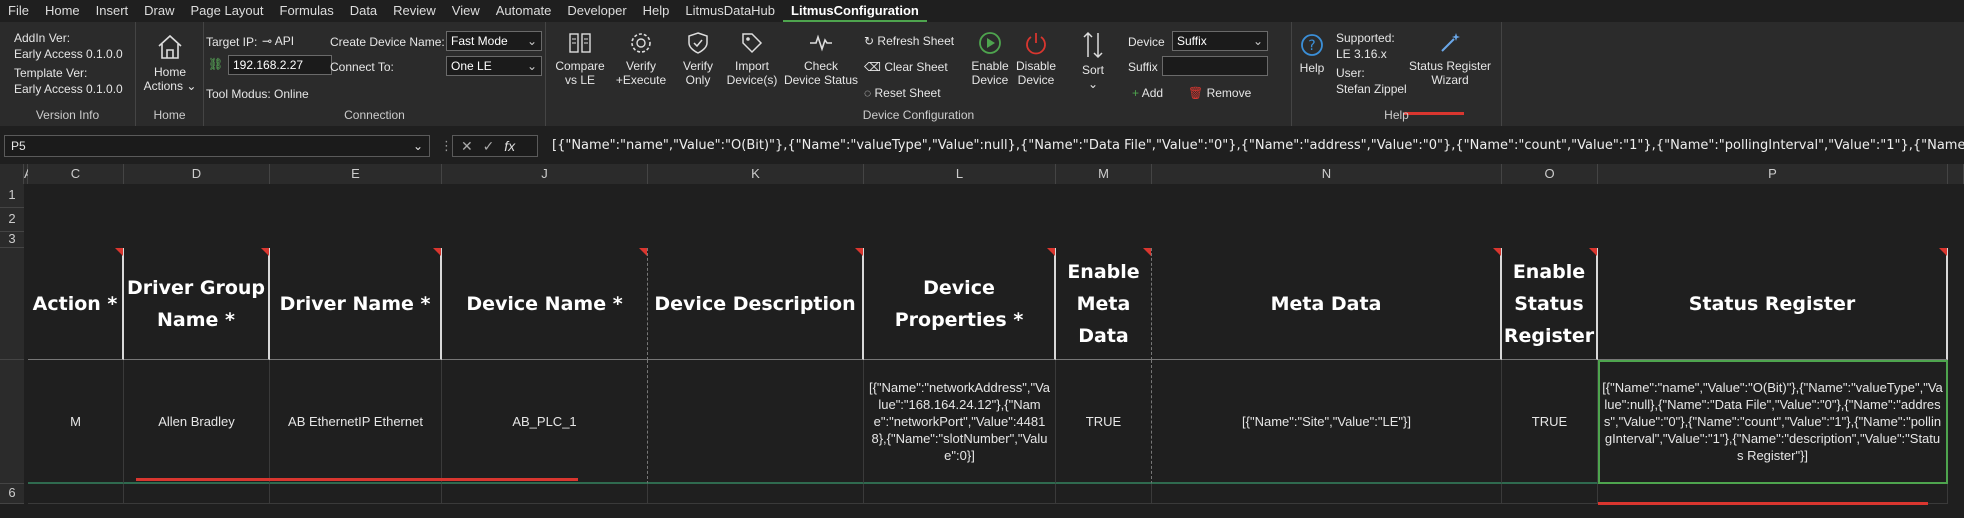 The height and width of the screenshot is (518, 1964). What do you see at coordinates (12, 439) in the screenshot?
I see `row-header: 5` at bounding box center [12, 439].